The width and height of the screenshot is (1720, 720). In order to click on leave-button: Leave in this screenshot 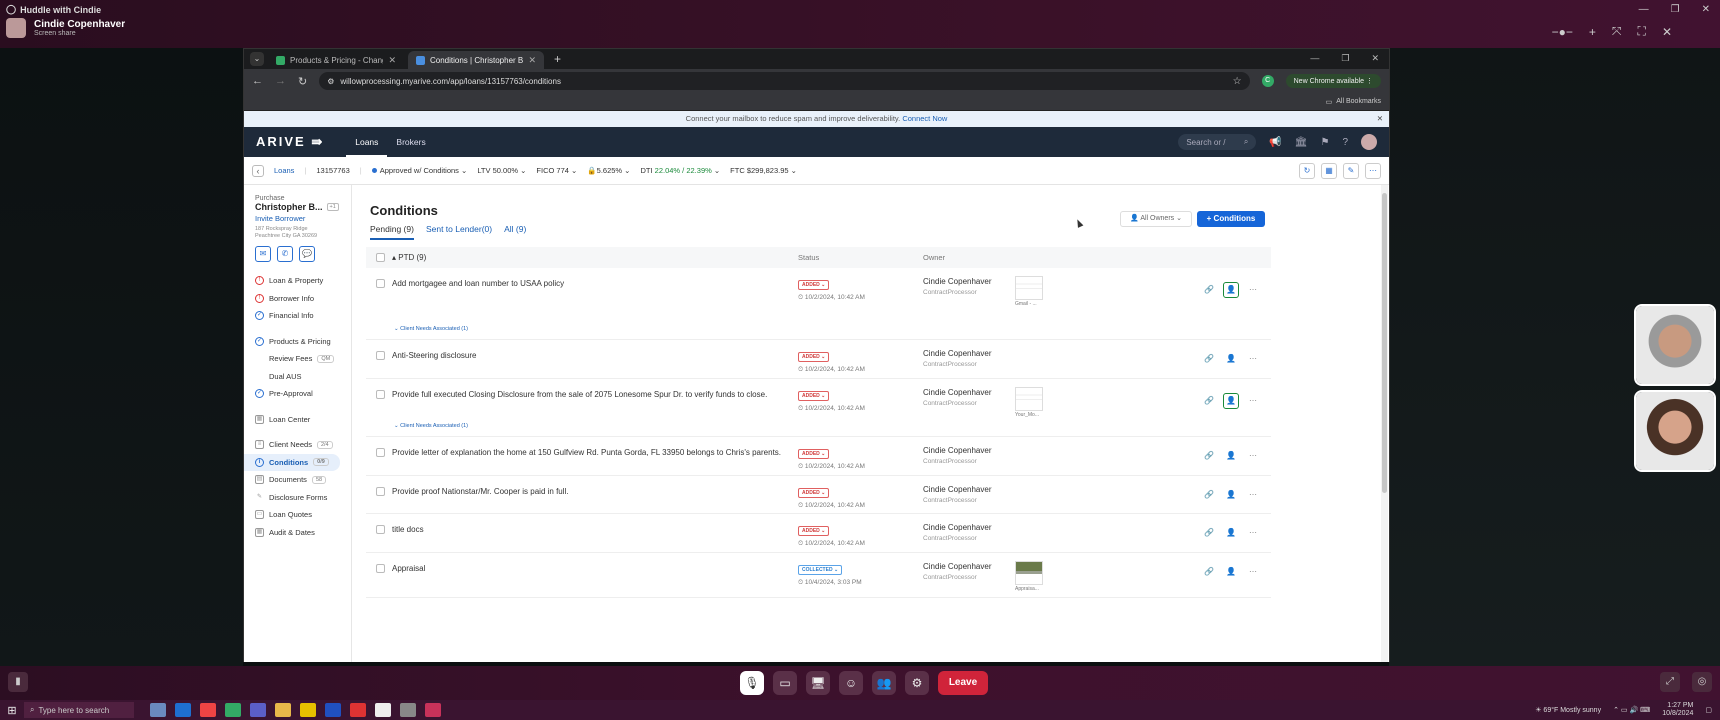, I will do `click(963, 683)`.